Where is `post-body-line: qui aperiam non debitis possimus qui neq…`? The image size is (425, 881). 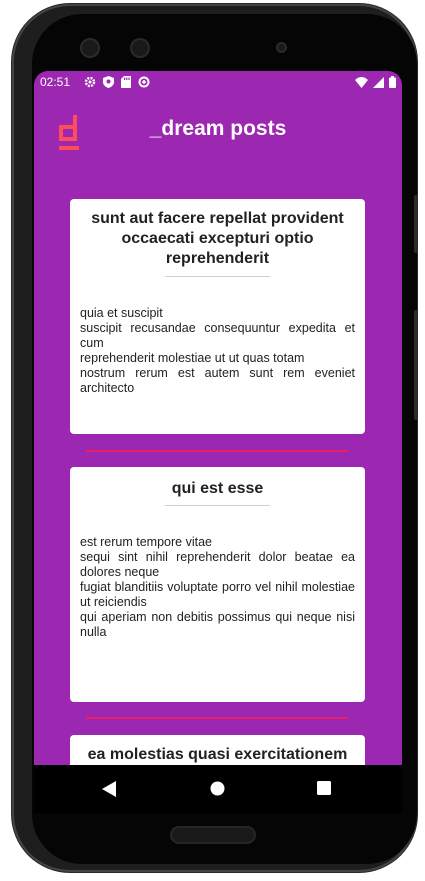
post-body-line: qui aperiam non debitis possimus qui neq… is located at coordinates (217, 624).